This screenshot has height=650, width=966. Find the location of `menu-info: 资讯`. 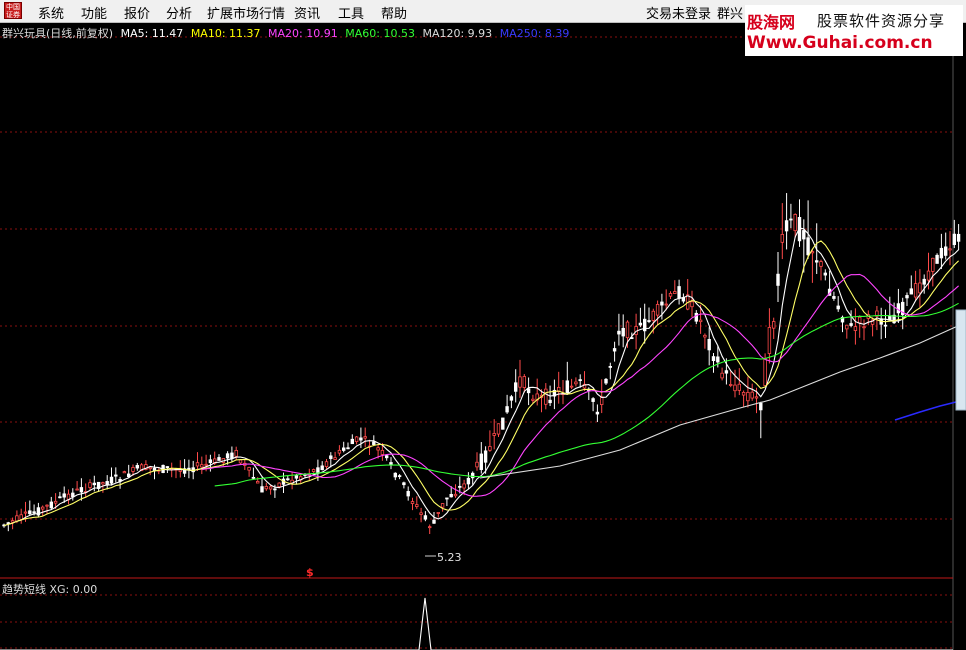

menu-info: 资讯 is located at coordinates (307, 12).